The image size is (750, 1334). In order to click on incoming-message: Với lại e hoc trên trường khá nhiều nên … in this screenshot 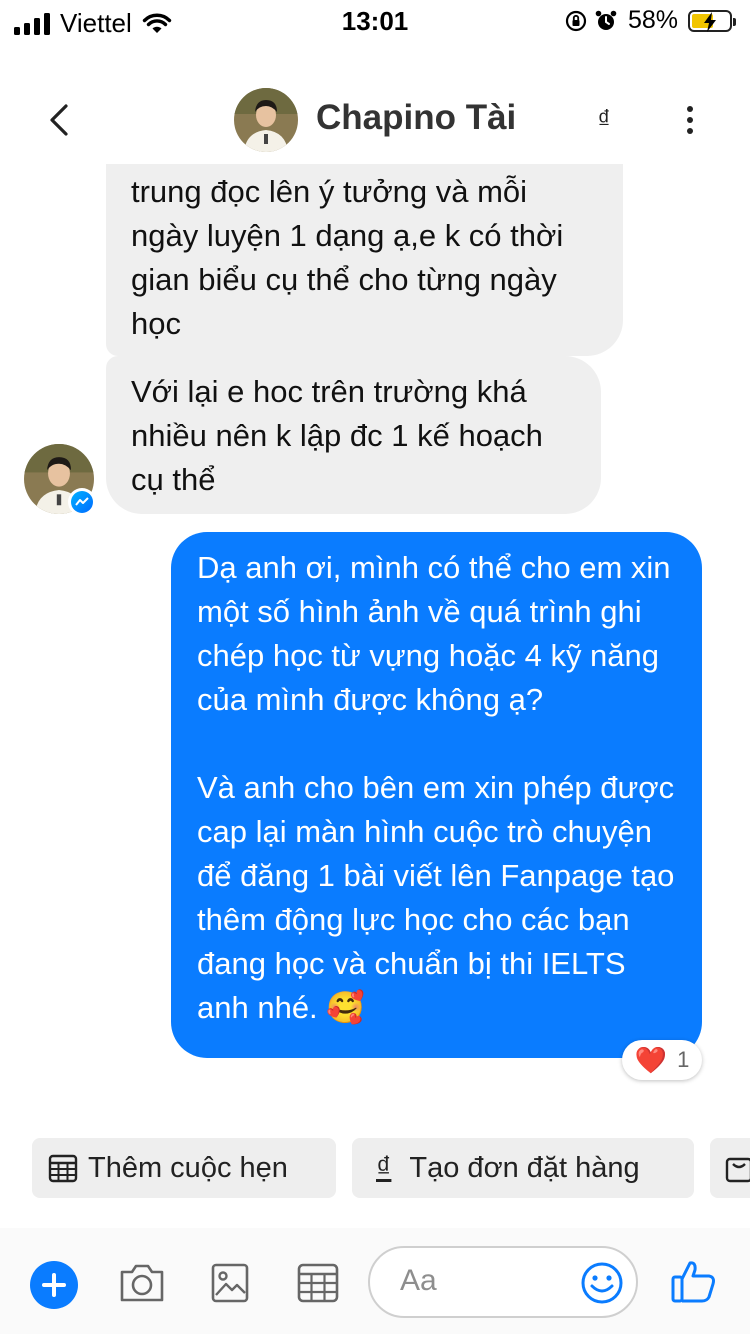, I will do `click(353, 435)`.